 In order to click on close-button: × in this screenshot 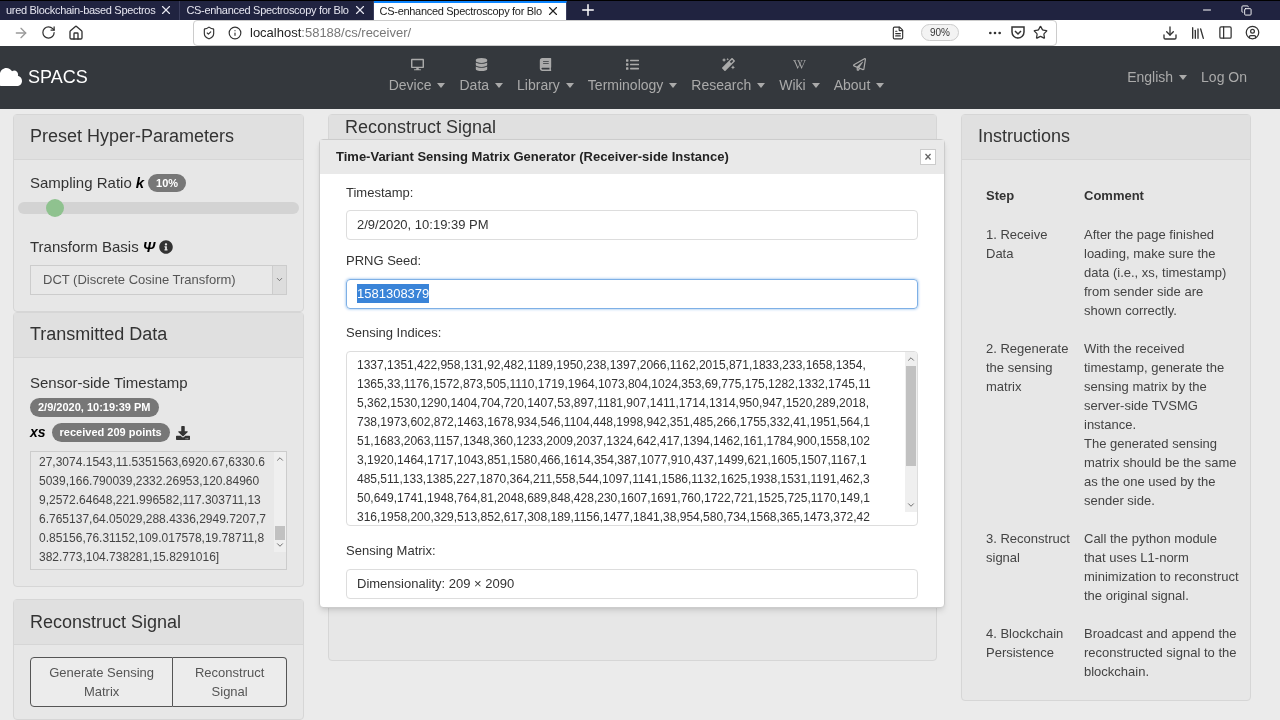, I will do `click(928, 156)`.